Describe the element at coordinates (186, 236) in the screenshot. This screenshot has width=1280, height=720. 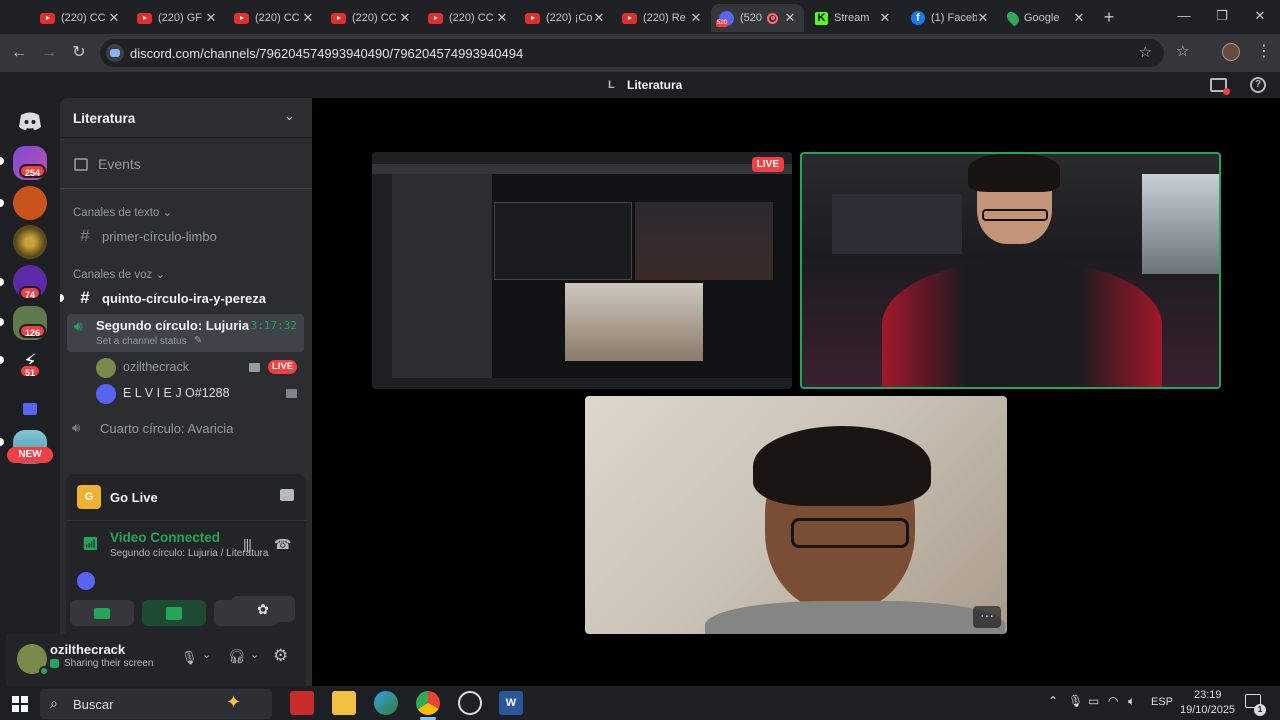
I see `channel-primer-circulo-limbo: # primer-círculo-limbo` at that location.